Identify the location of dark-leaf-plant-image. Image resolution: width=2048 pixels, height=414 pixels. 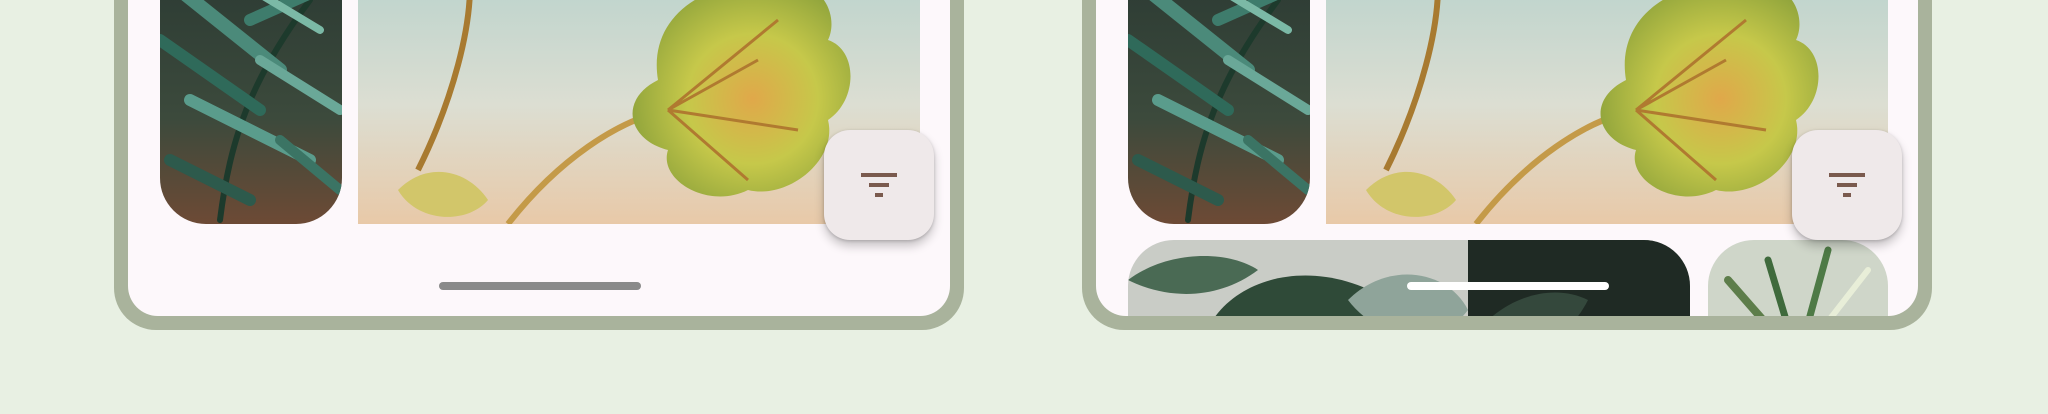
(1409, 278).